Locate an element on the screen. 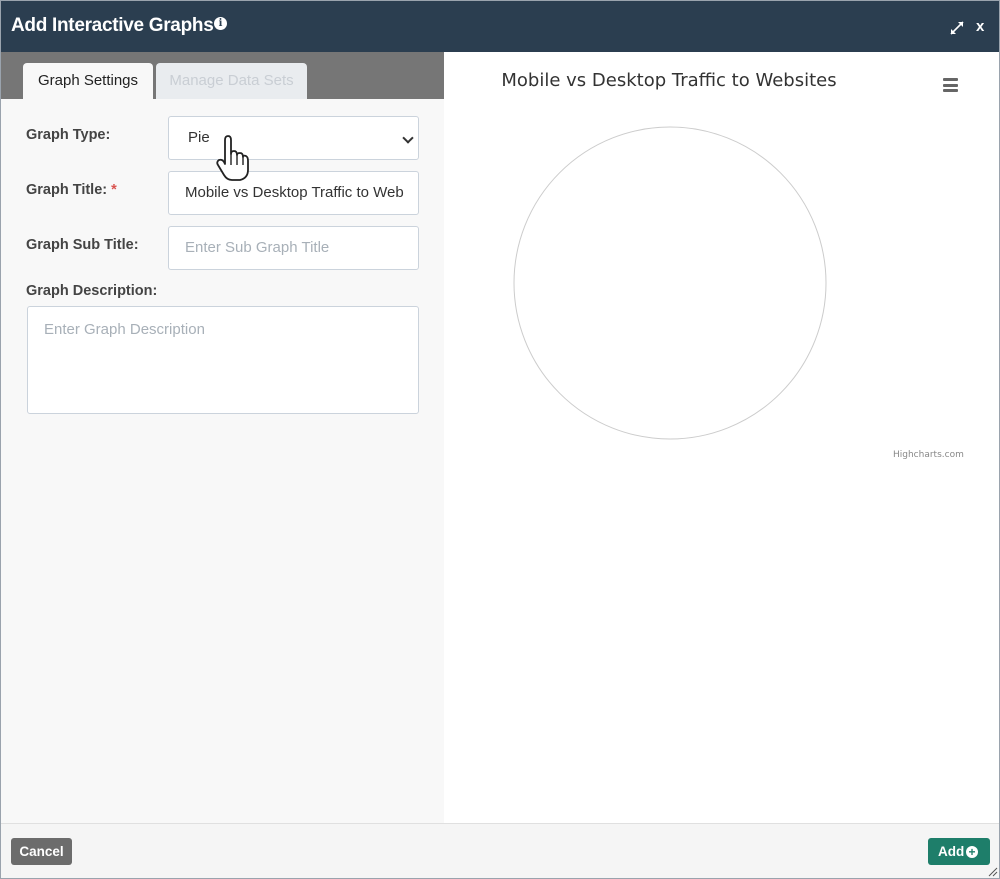 The image size is (1000, 879). graph-title-input: Mobile vs Desktop Traffic to Web is located at coordinates (293, 193).